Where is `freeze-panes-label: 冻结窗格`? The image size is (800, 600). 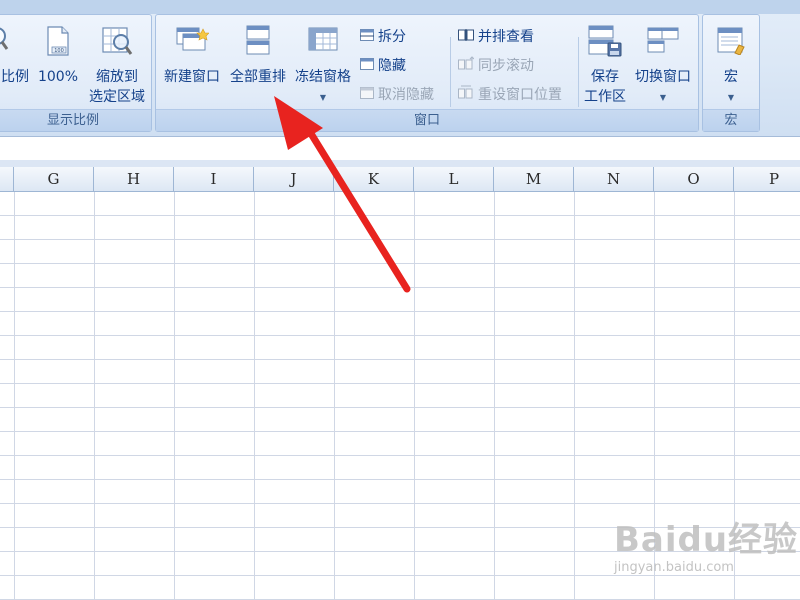 freeze-panes-label: 冻结窗格 is located at coordinates (323, 77).